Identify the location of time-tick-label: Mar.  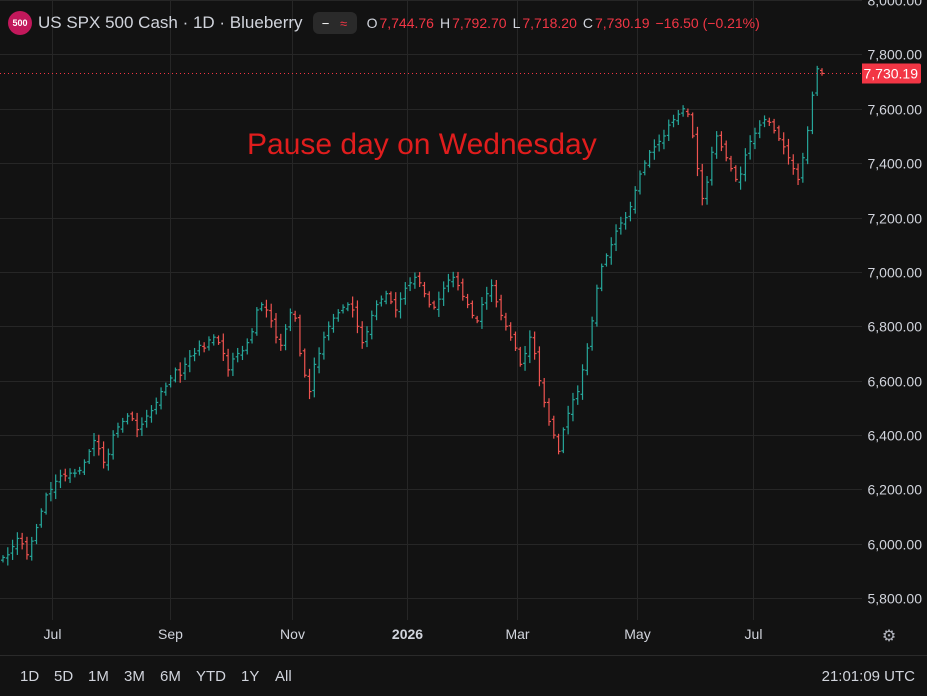
(517, 634).